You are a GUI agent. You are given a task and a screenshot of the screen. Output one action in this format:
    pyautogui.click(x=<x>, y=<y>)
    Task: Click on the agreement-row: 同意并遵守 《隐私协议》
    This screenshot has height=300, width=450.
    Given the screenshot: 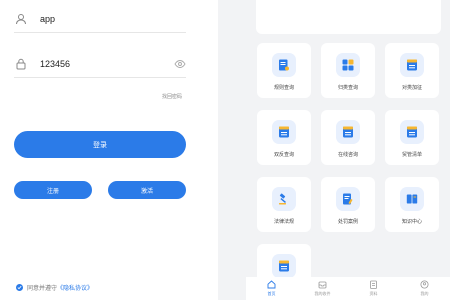 What is the action you would take?
    pyautogui.click(x=54, y=287)
    